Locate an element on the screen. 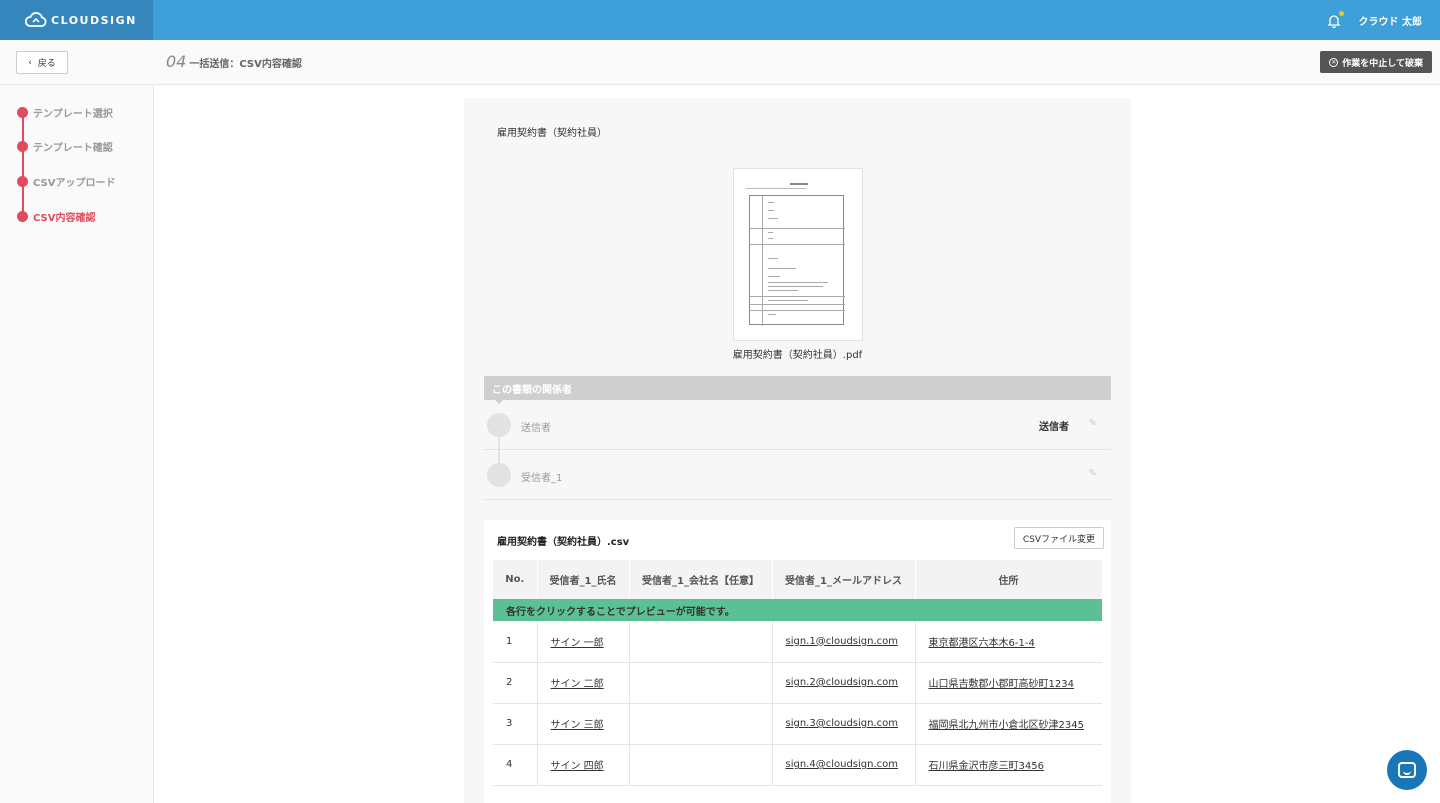  relation-row-recipient-1: 受信者_1 ✎ is located at coordinates (797, 475).